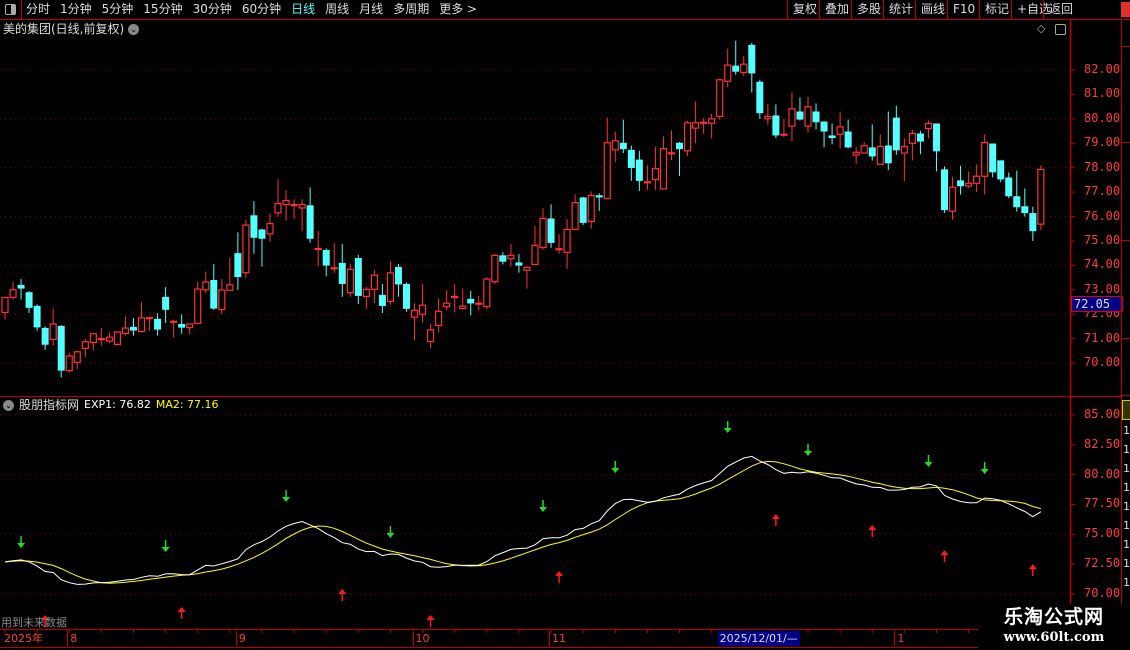 This screenshot has width=1130, height=650. I want to click on sell-arrow-icon, so click(727, 427).